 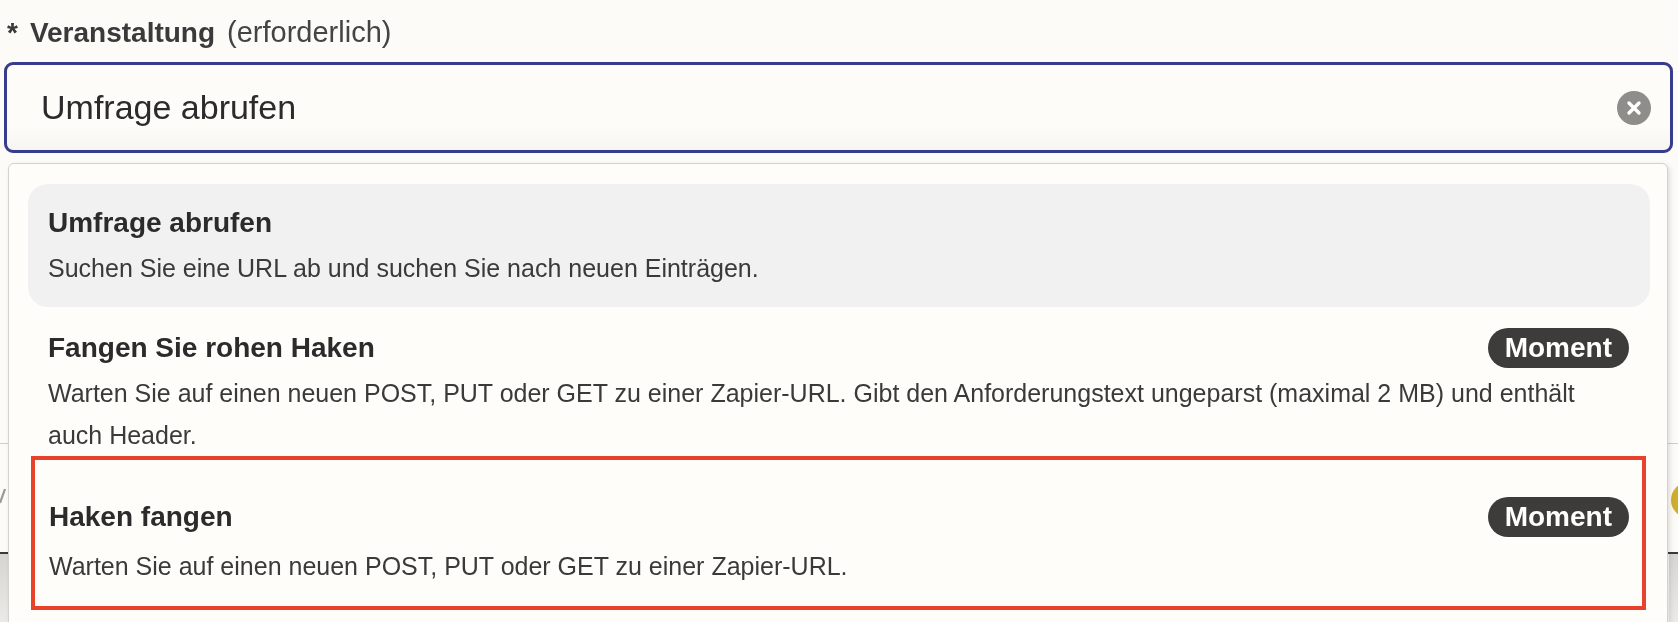 What do you see at coordinates (12, 33) in the screenshot?
I see `required-mark: *` at bounding box center [12, 33].